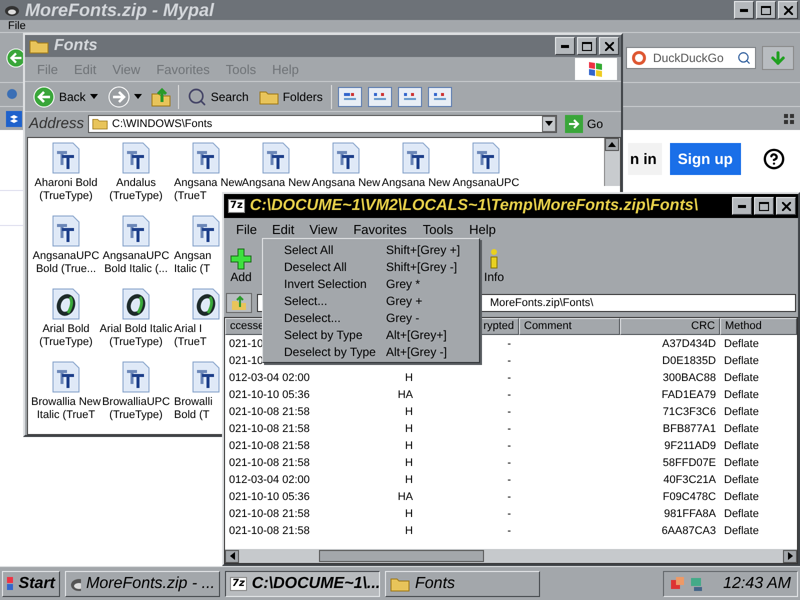 The image size is (800, 600). I want to click on toolbar-button: Info, so click(494, 266).